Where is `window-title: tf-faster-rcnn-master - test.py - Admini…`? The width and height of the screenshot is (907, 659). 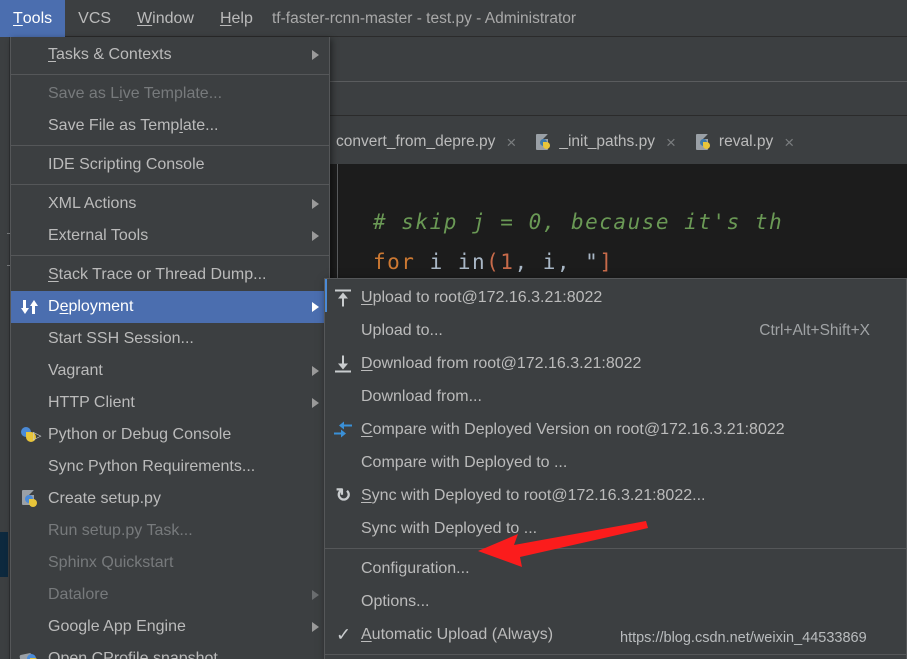 window-title: tf-faster-rcnn-master - test.py - Admini… is located at coordinates (424, 18).